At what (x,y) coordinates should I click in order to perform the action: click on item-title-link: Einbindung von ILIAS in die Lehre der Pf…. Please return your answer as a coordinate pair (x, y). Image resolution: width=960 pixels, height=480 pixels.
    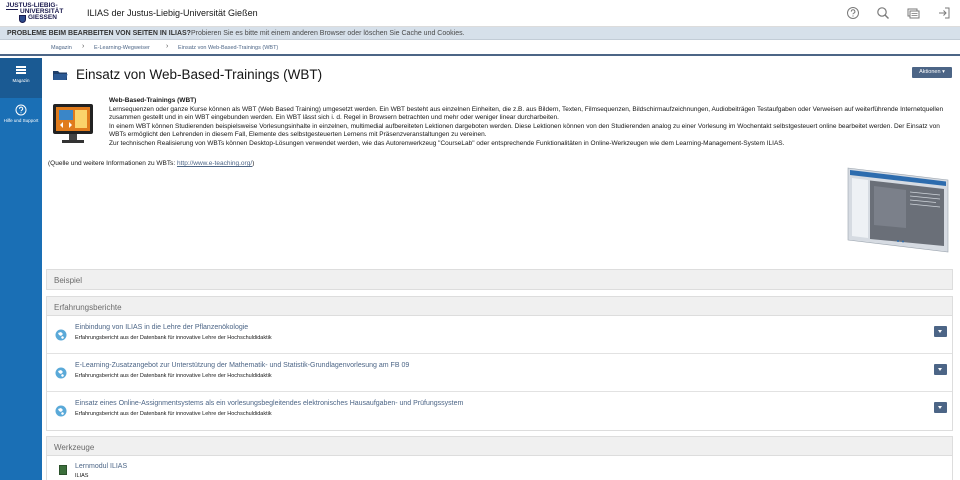
    Looking at the image, I should click on (161, 327).